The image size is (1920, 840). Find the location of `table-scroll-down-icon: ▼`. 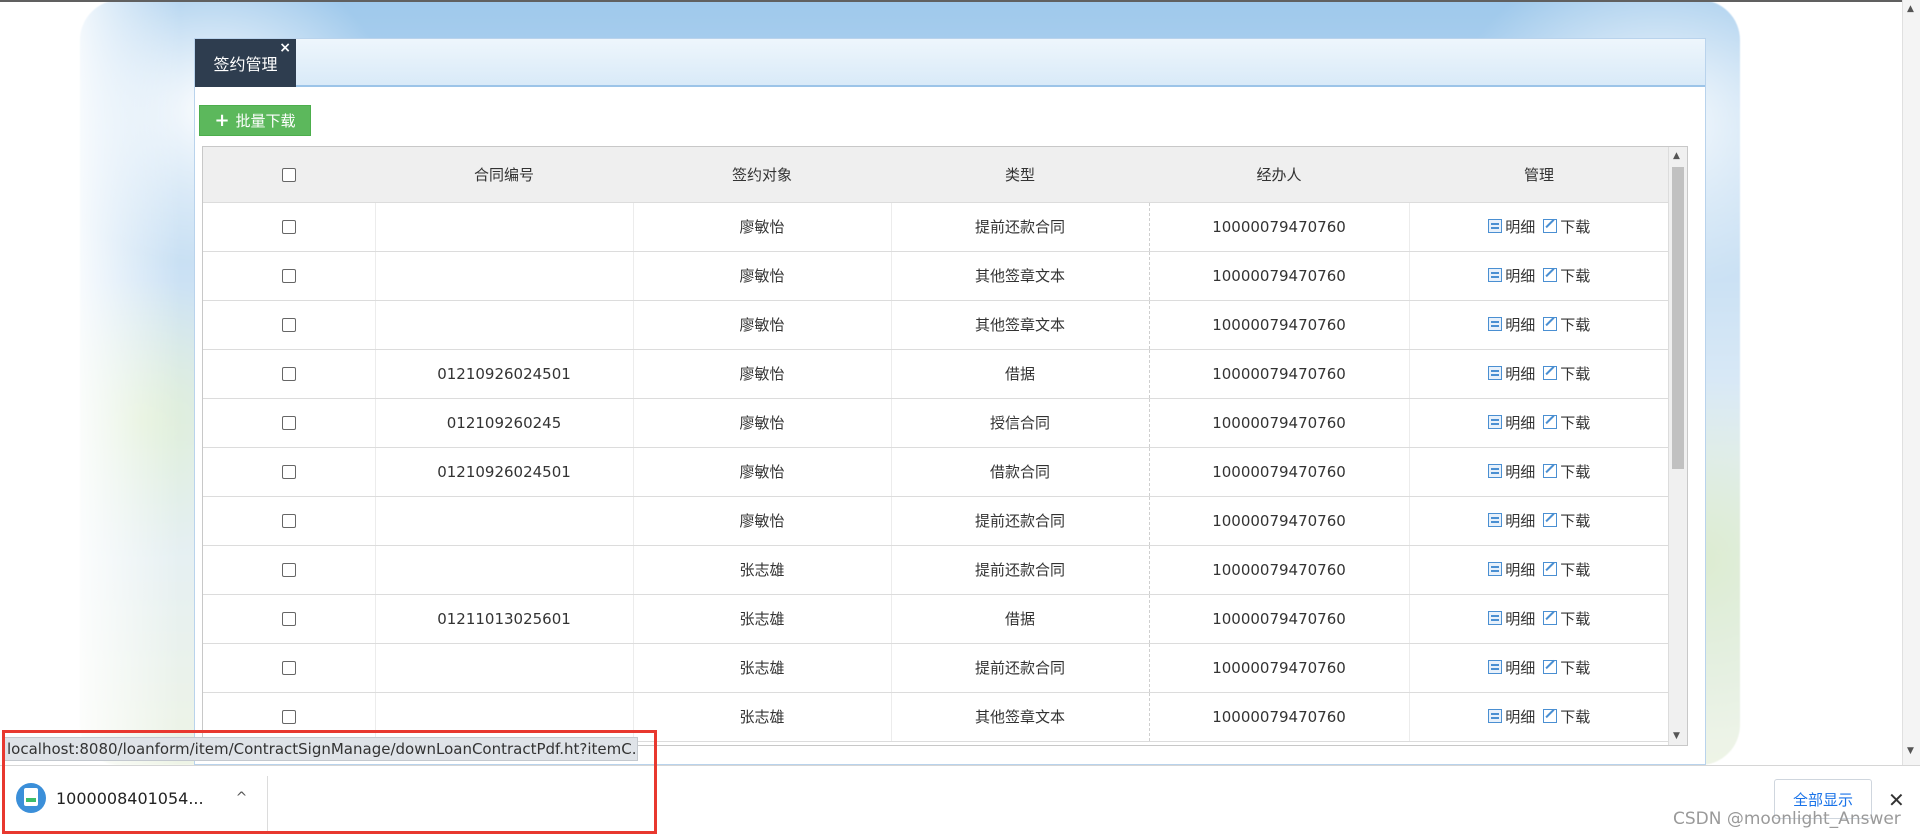

table-scroll-down-icon: ▼ is located at coordinates (1676, 736).